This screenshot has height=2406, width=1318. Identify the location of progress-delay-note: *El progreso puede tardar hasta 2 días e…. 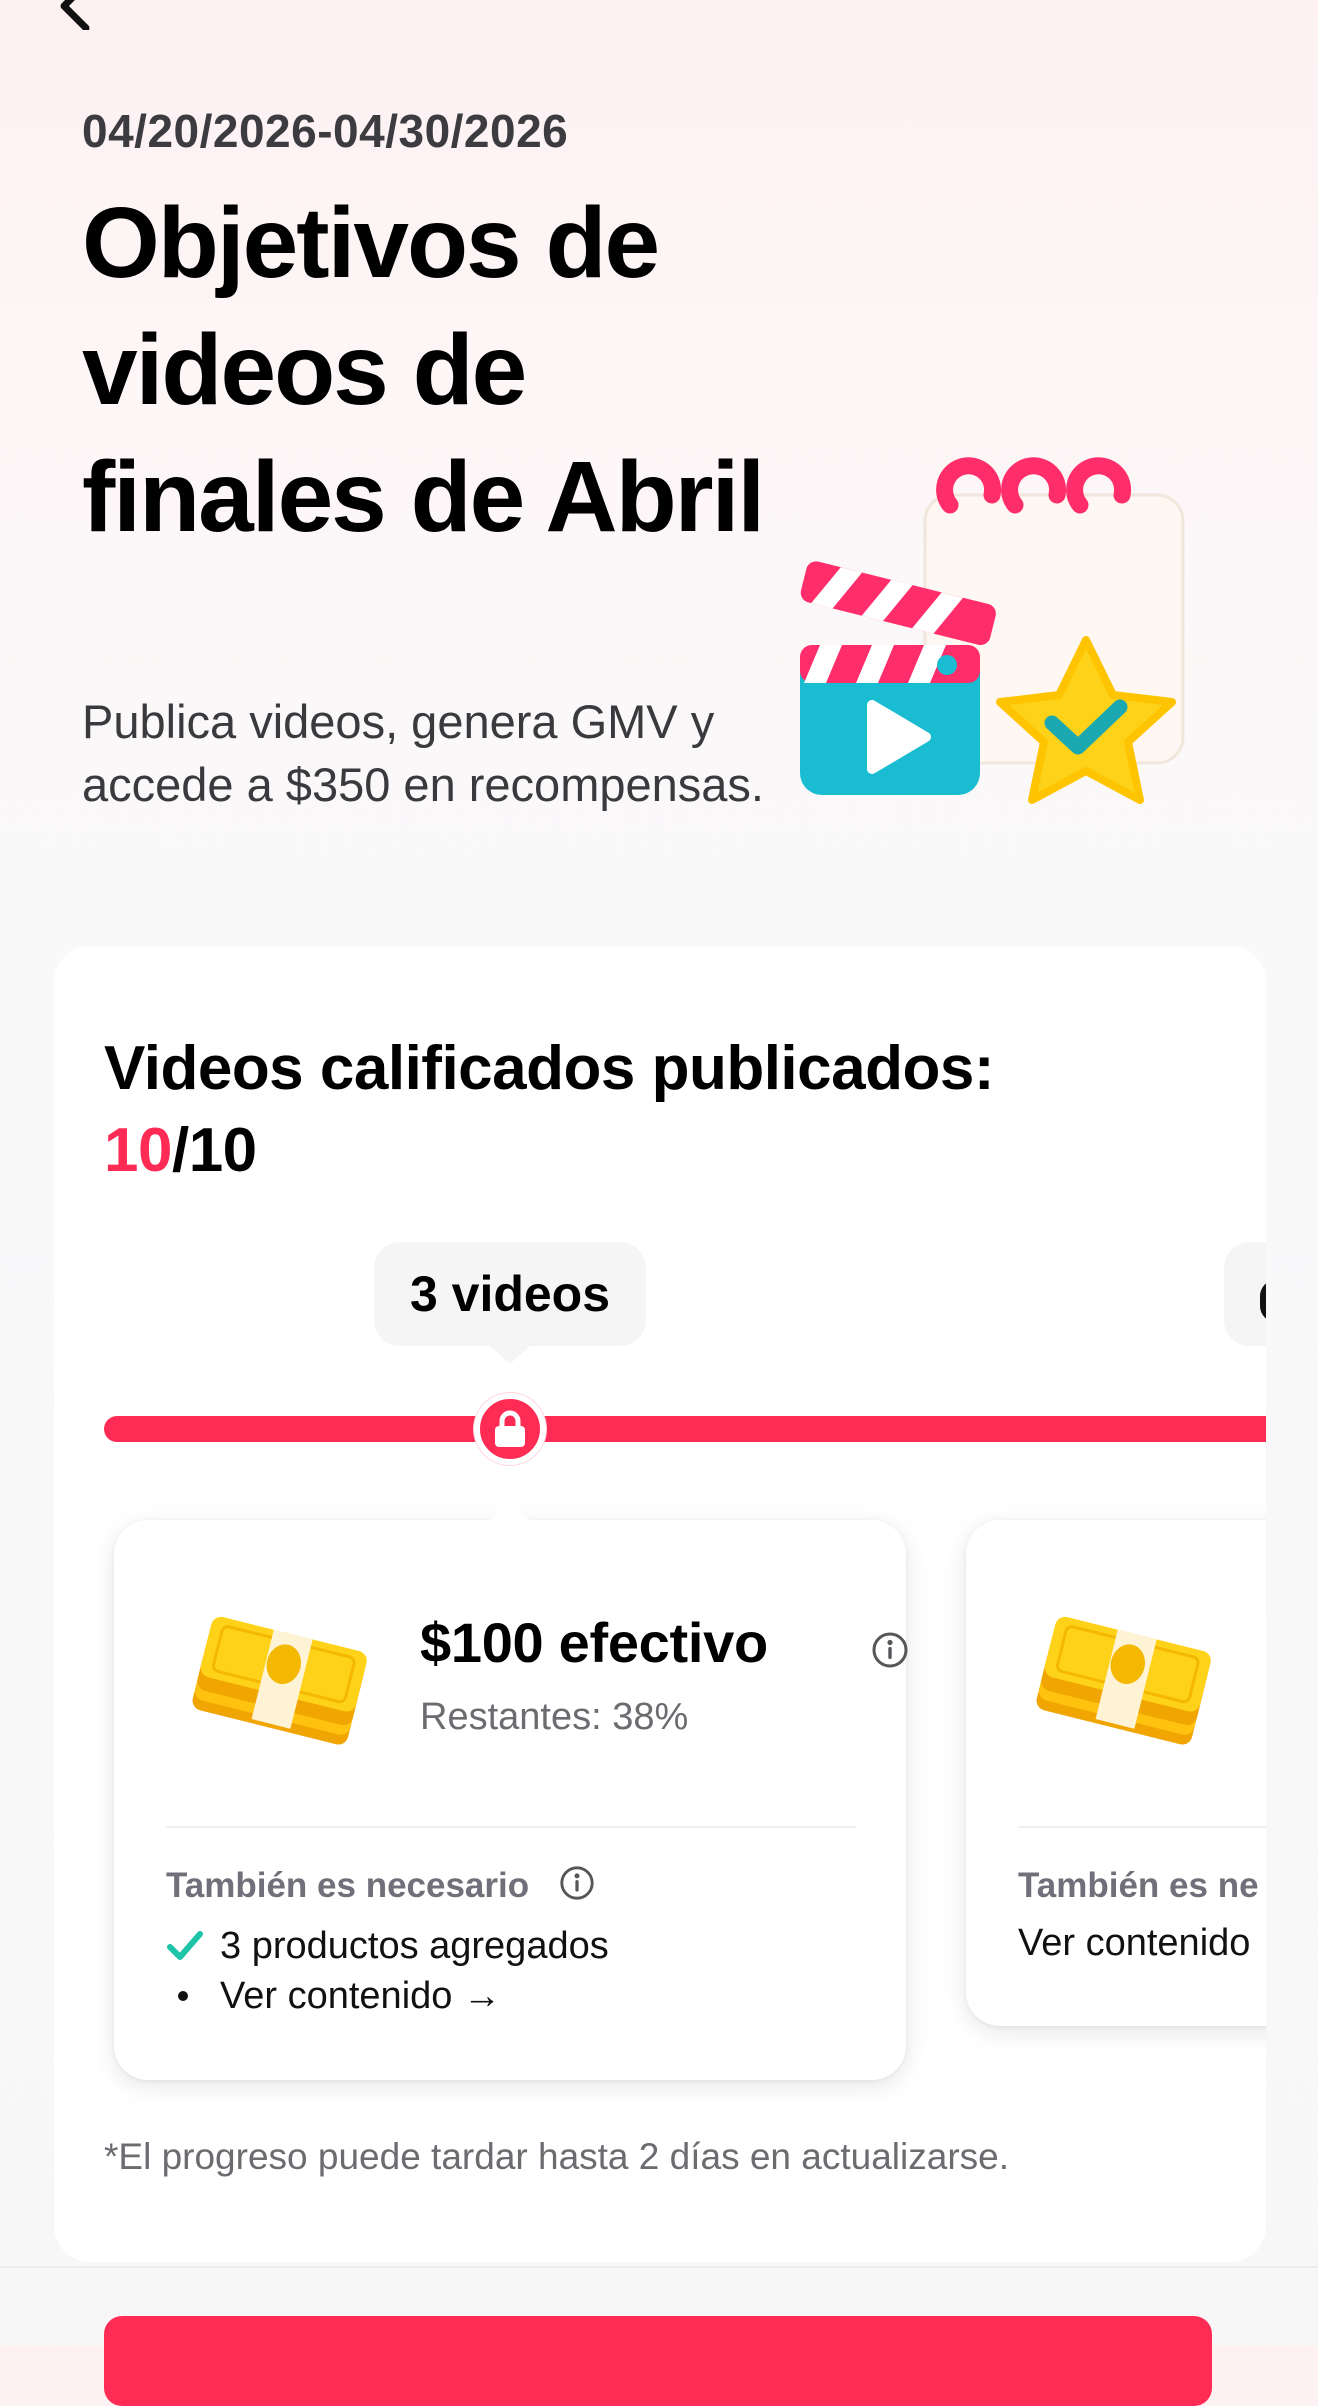
(557, 2156).